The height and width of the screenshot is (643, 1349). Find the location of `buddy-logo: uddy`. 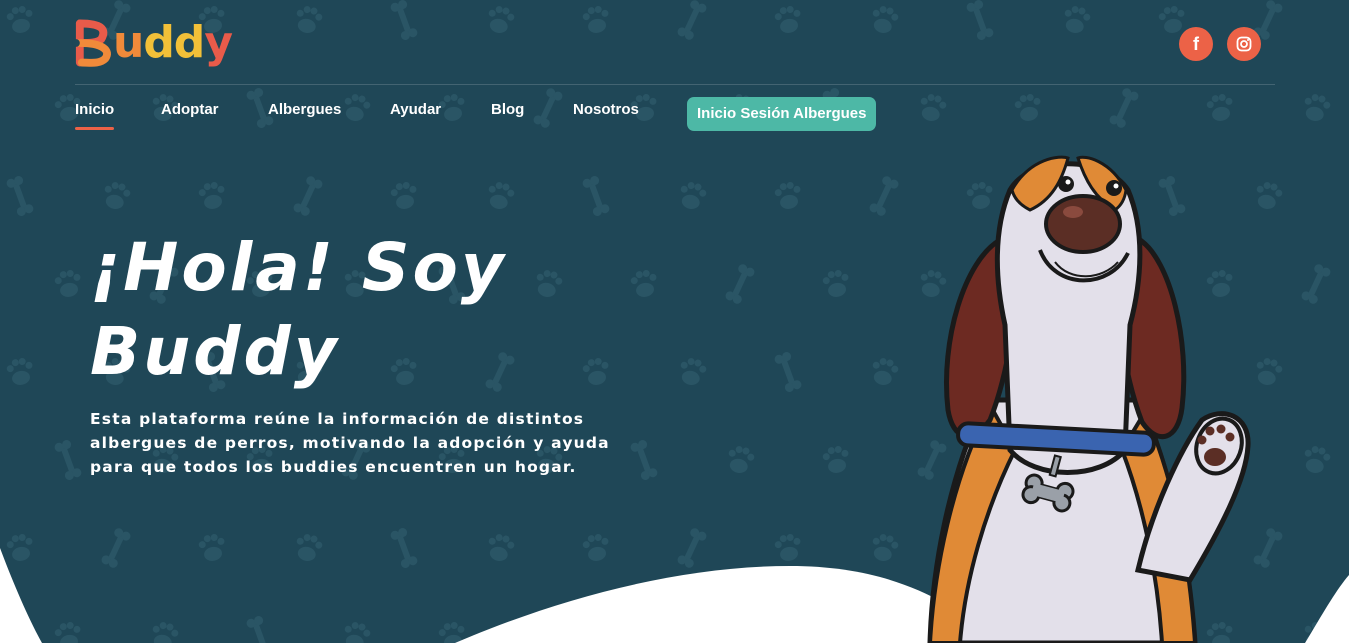

buddy-logo: uddy is located at coordinates (152, 43).